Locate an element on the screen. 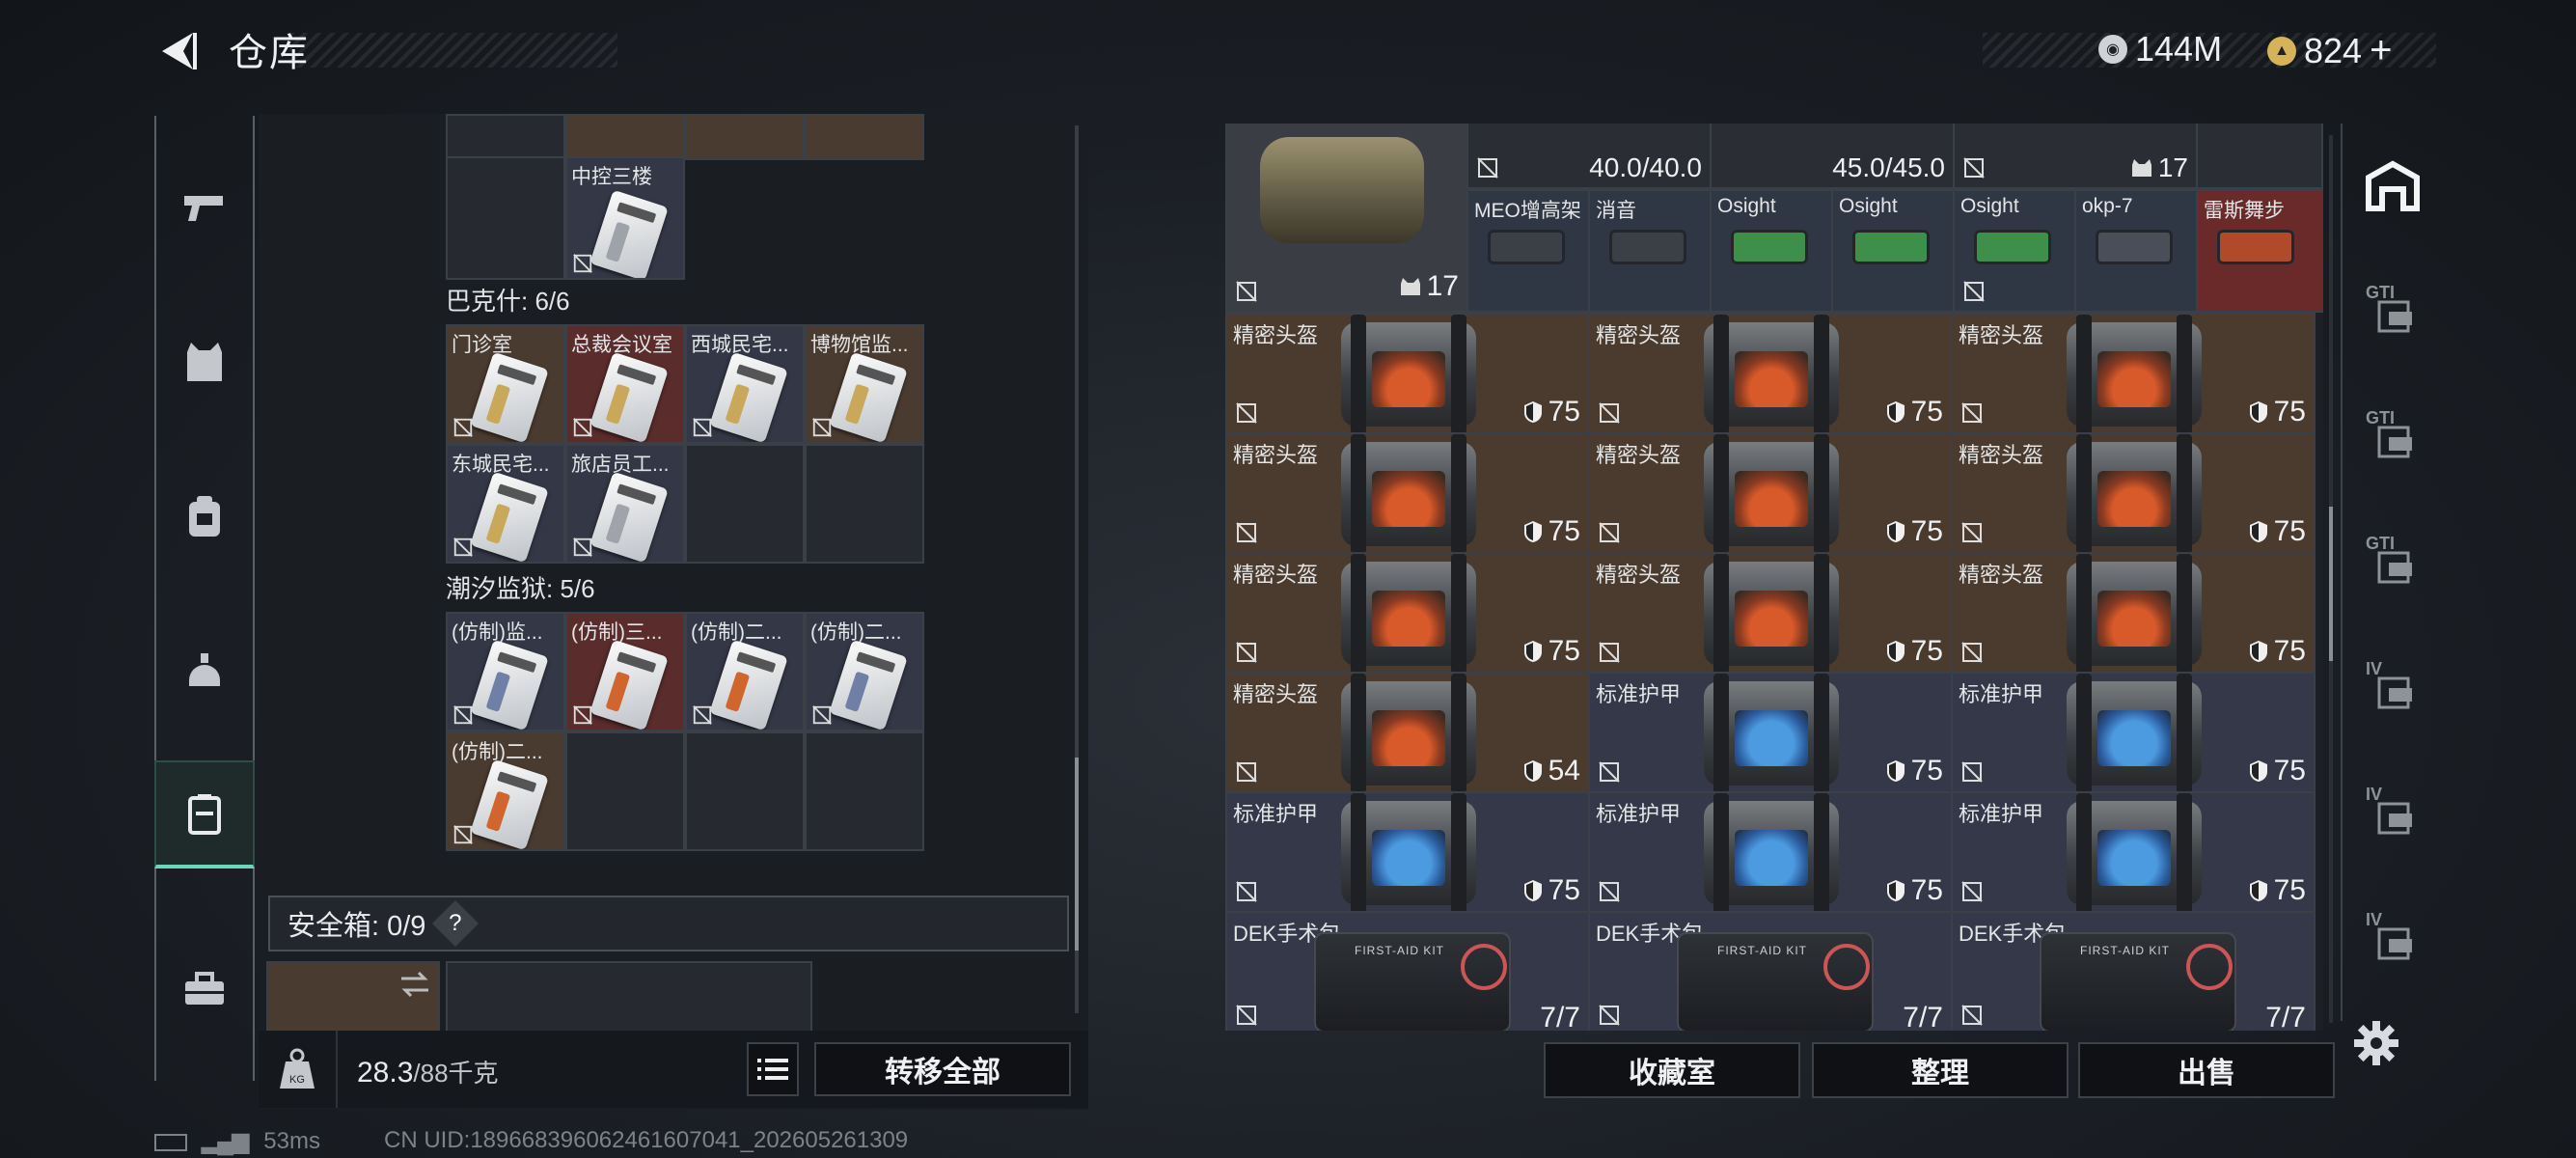 This screenshot has height=1158, width=2576. nav-weapon is located at coordinates (204, 207).